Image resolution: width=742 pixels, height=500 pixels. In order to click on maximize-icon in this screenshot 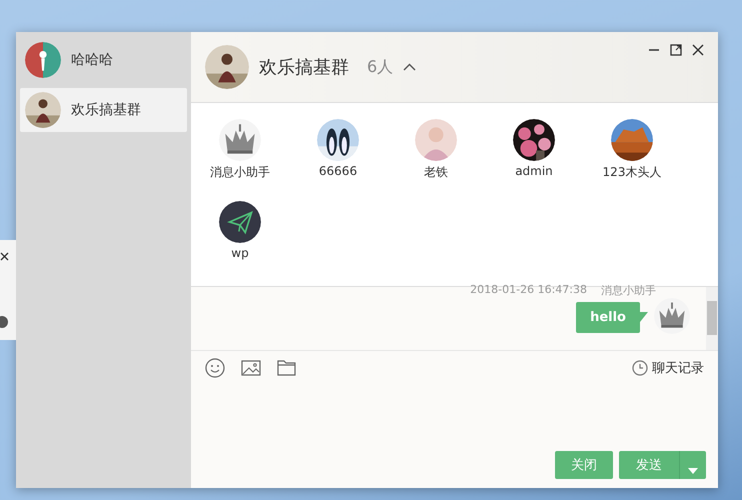, I will do `click(676, 50)`.